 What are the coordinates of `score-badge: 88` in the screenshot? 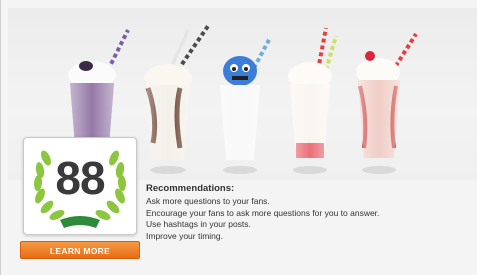 It's located at (80, 186).